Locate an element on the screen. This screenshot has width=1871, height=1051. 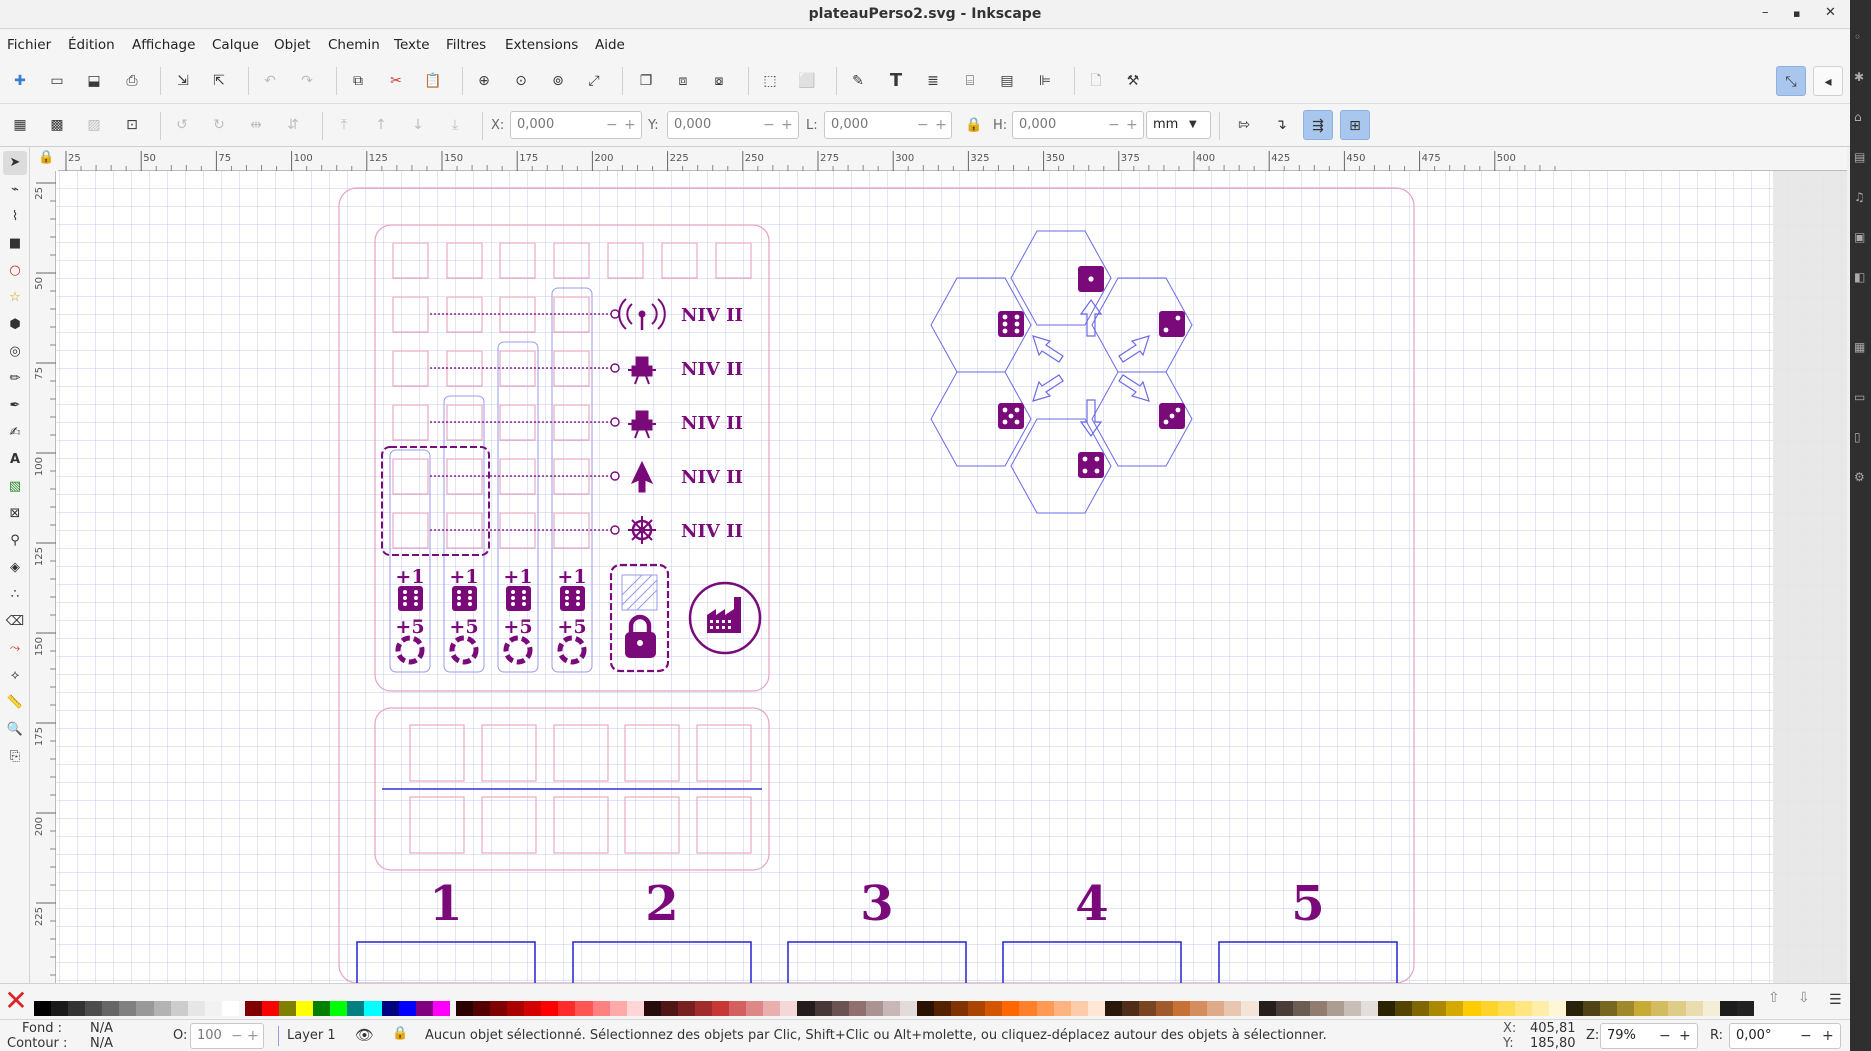
copy-icon: ⧉ is located at coordinates (358, 81).